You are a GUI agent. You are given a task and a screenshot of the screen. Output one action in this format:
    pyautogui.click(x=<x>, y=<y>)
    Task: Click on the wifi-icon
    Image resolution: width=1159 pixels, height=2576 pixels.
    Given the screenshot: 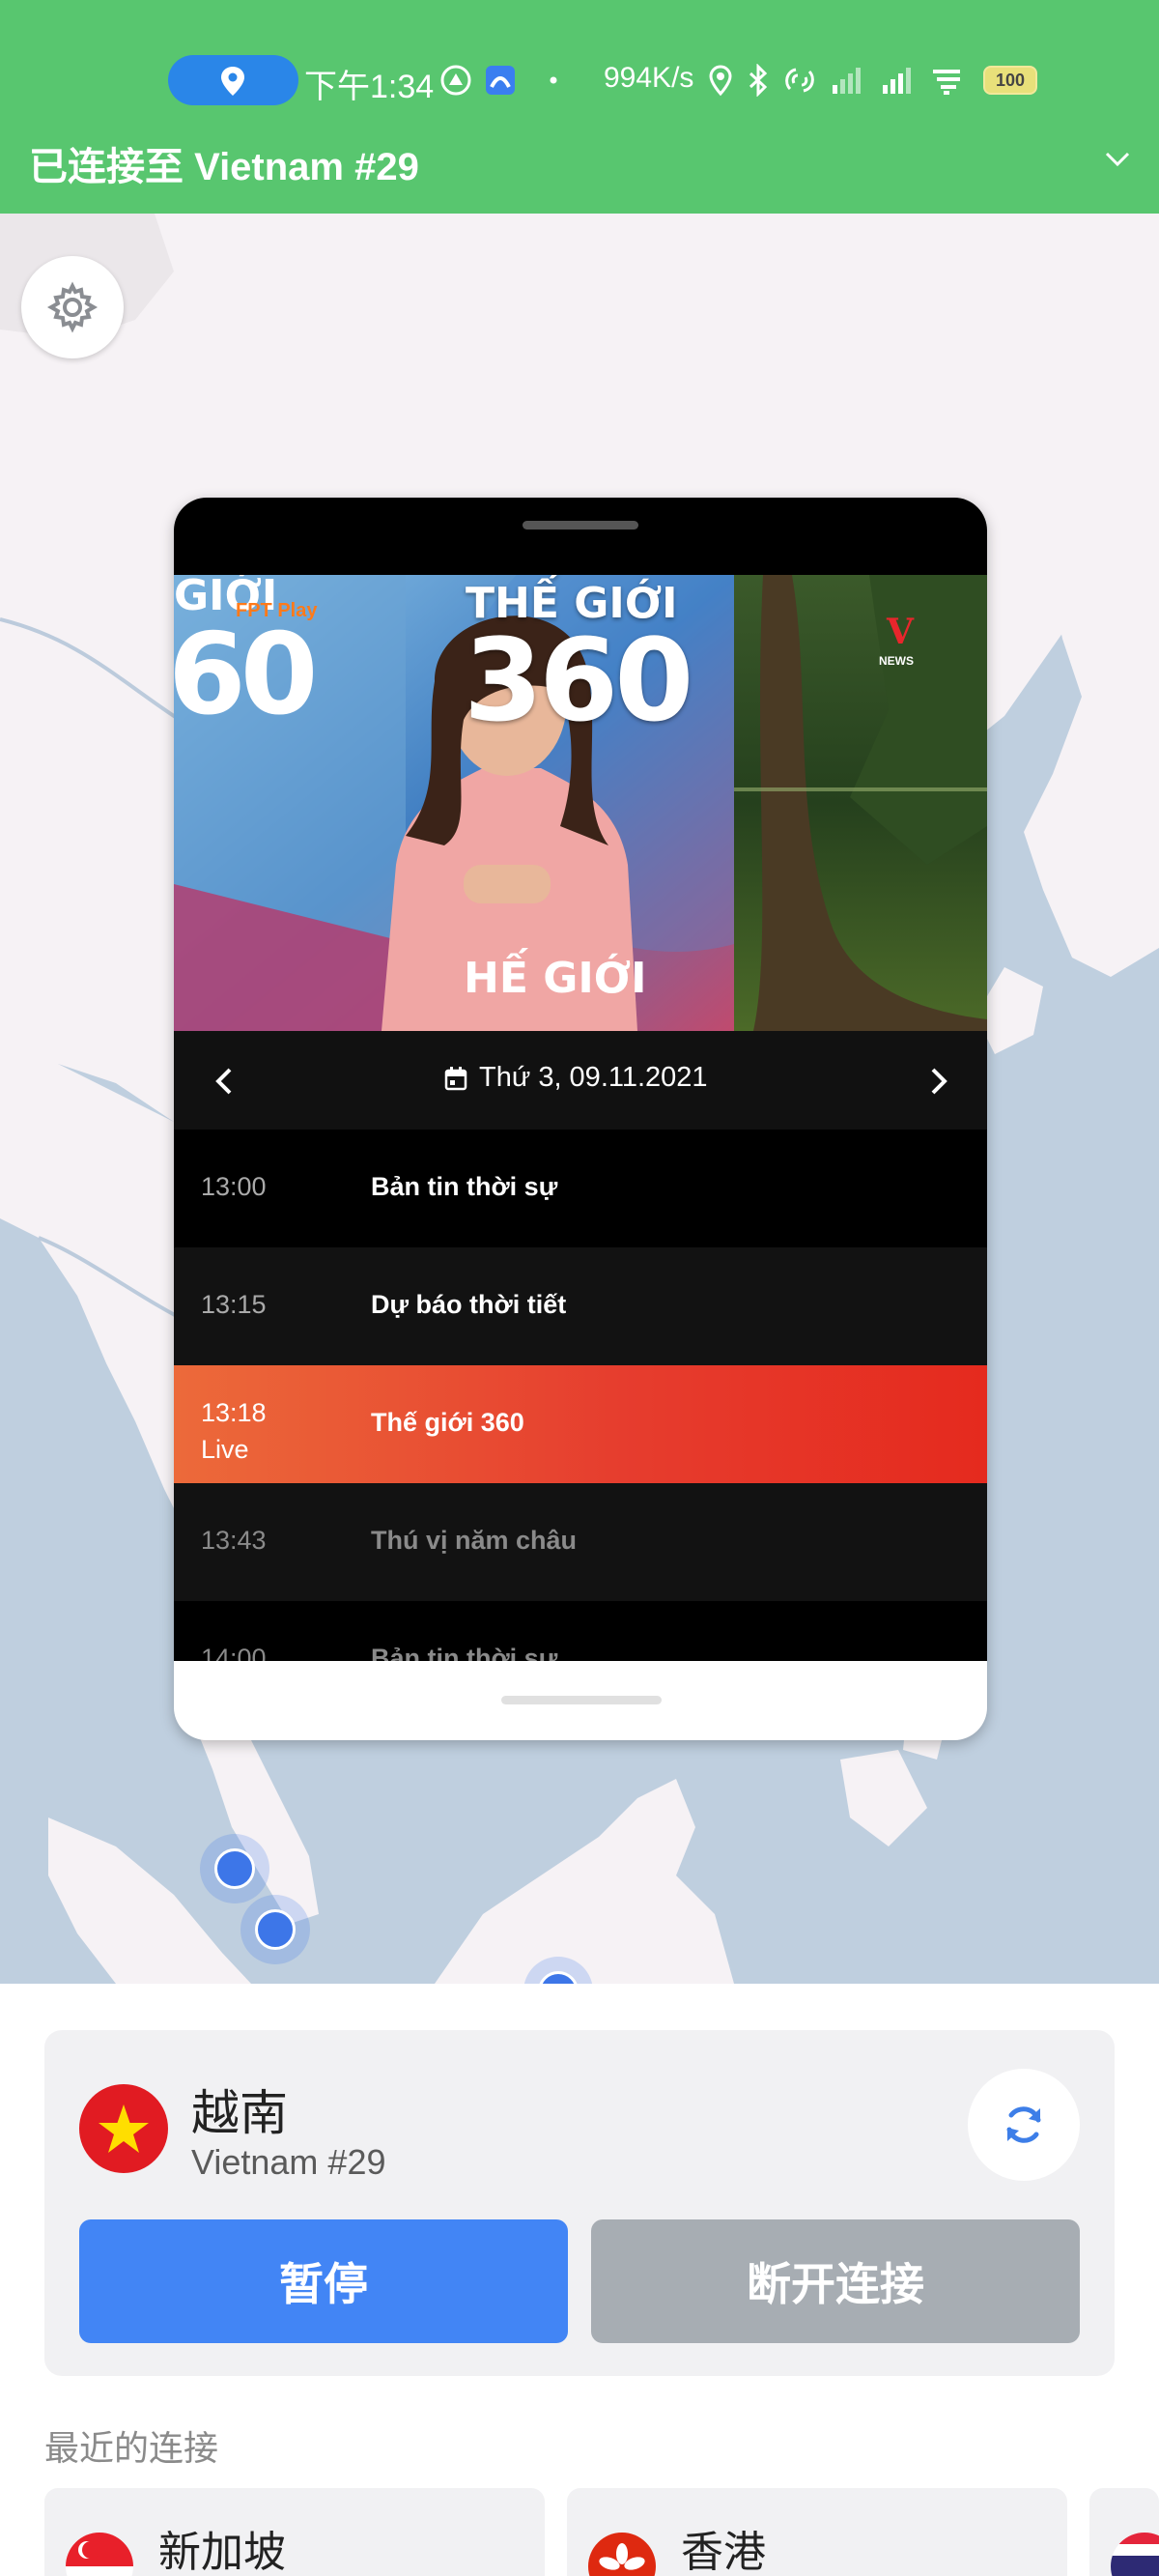 What is the action you would take?
    pyautogui.click(x=946, y=81)
    